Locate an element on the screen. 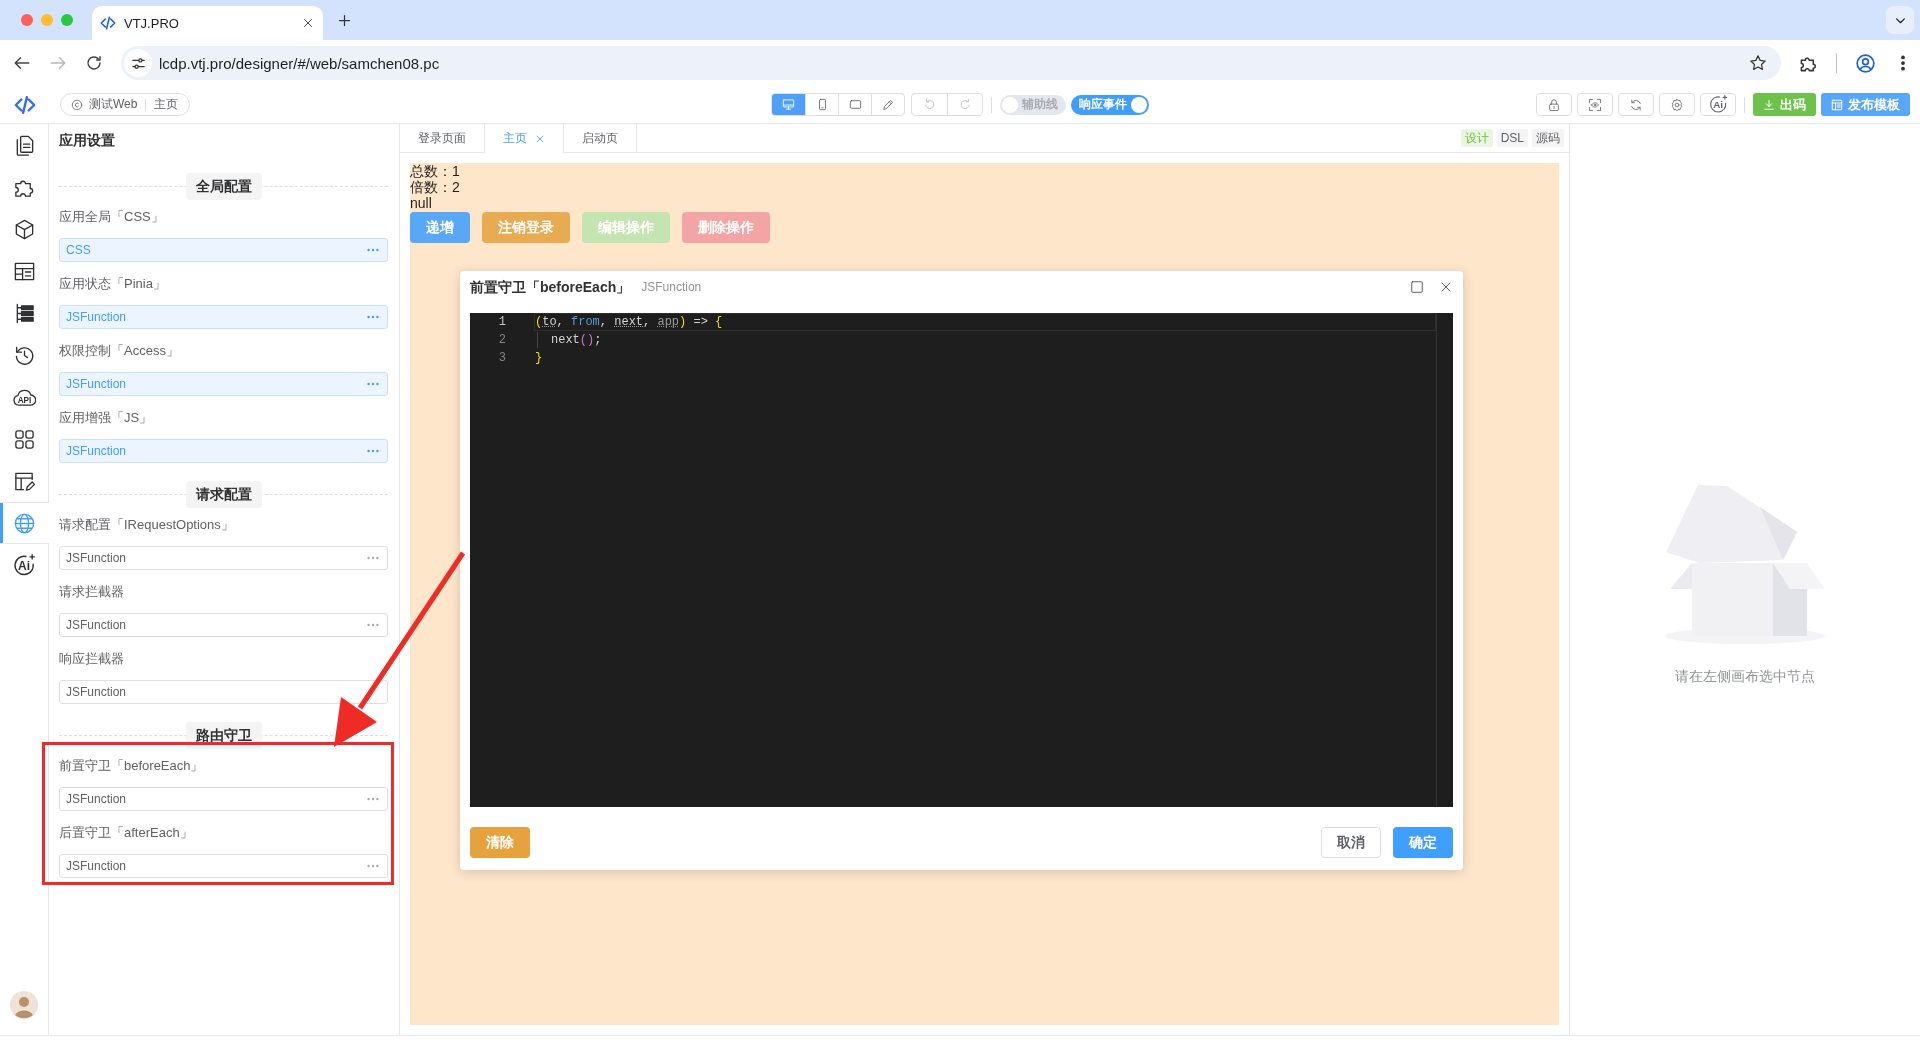 The width and height of the screenshot is (1920, 1055). field-label: 响应拦截器 is located at coordinates (91, 659).